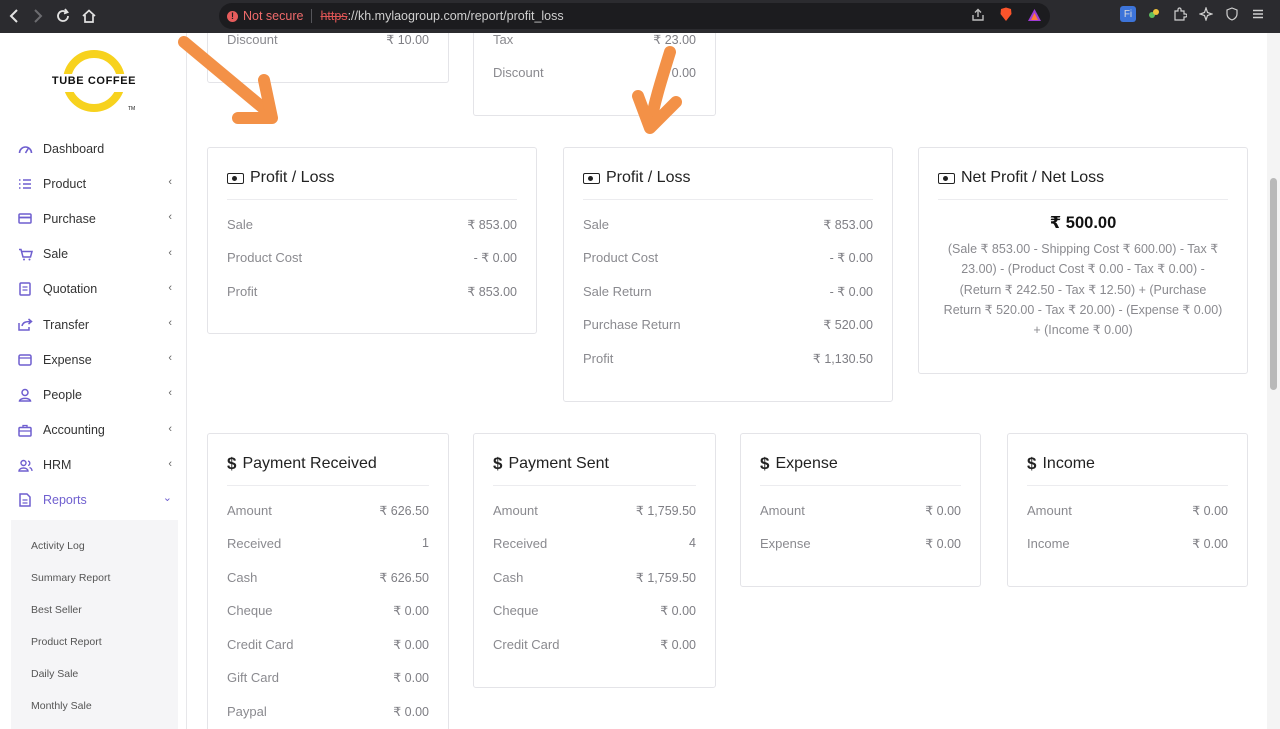 The width and height of the screenshot is (1280, 729). What do you see at coordinates (1033, 177) in the screenshot?
I see `card-title-text: Net Profit / Net Loss` at bounding box center [1033, 177].